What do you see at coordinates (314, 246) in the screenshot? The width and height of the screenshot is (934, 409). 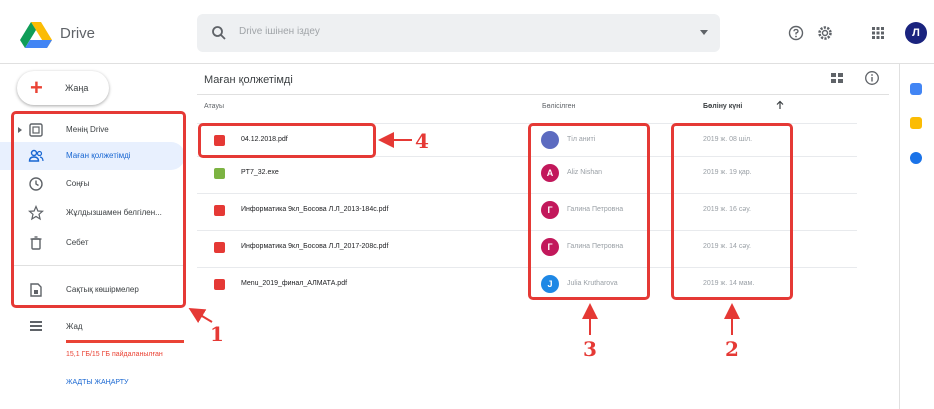 I see `file-name: Информатика 9кл_Босова Л.Л_2017-208с.pdf` at bounding box center [314, 246].